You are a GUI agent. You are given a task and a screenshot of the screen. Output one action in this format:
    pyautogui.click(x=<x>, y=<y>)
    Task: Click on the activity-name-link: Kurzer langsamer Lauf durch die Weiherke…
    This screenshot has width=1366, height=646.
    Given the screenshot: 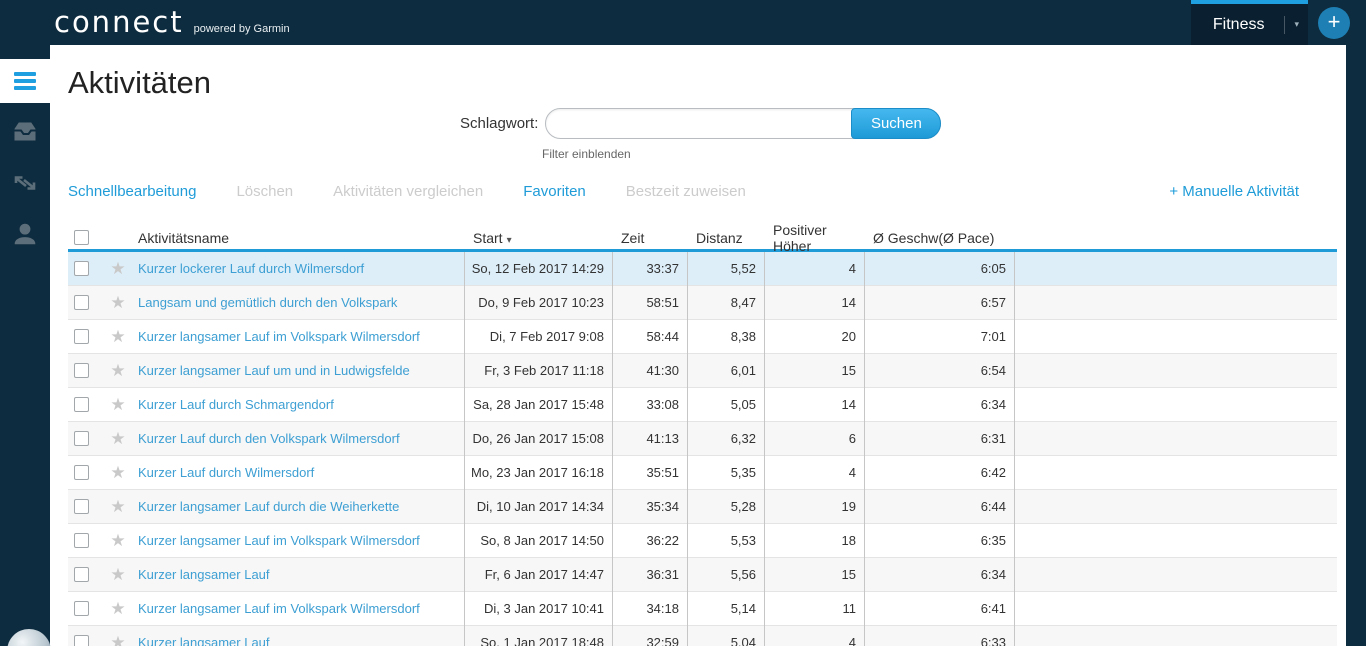 What is the action you would take?
    pyautogui.click(x=268, y=506)
    